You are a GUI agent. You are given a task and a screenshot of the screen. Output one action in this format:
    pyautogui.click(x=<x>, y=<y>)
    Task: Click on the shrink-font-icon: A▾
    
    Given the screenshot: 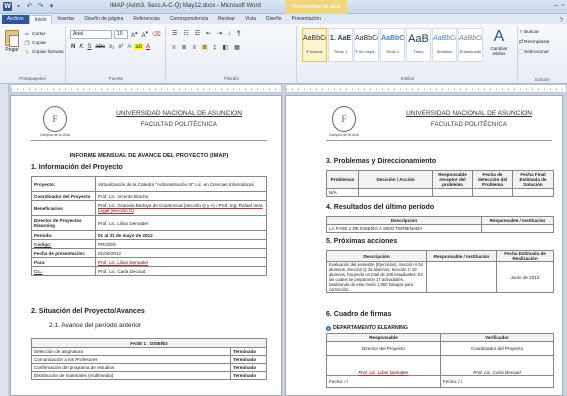 What is the action you would take?
    pyautogui.click(x=145, y=34)
    